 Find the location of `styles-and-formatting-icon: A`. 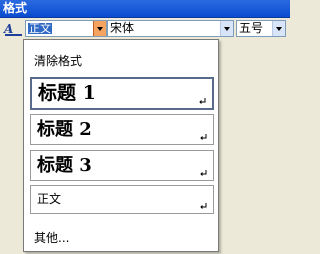

styles-and-formatting-icon: A is located at coordinates (14, 29).